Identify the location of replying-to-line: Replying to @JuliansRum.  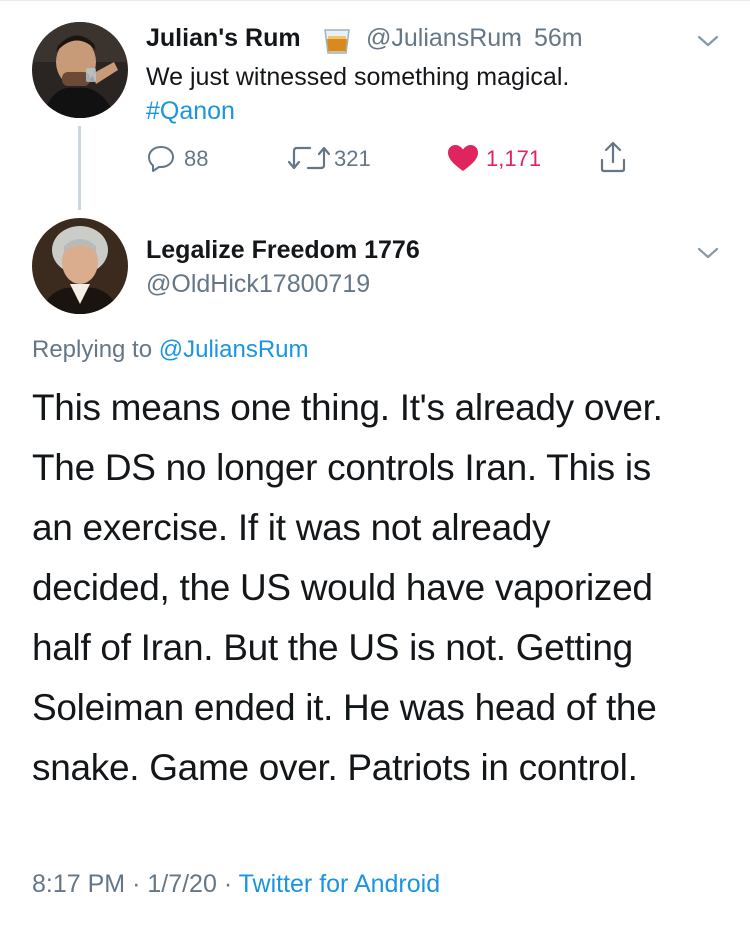
(170, 350).